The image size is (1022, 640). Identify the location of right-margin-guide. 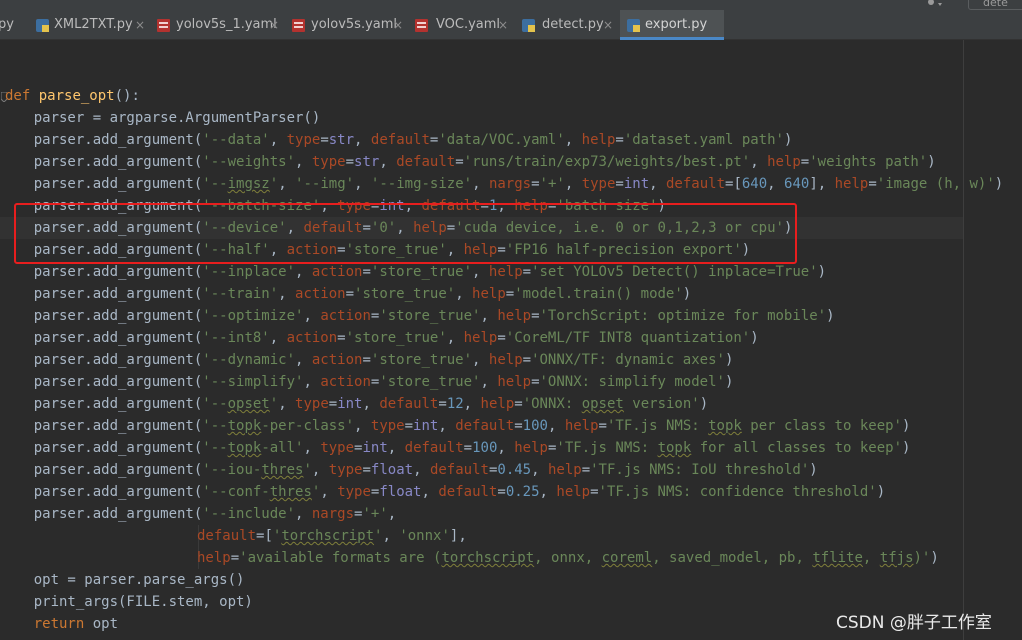
(963, 340).